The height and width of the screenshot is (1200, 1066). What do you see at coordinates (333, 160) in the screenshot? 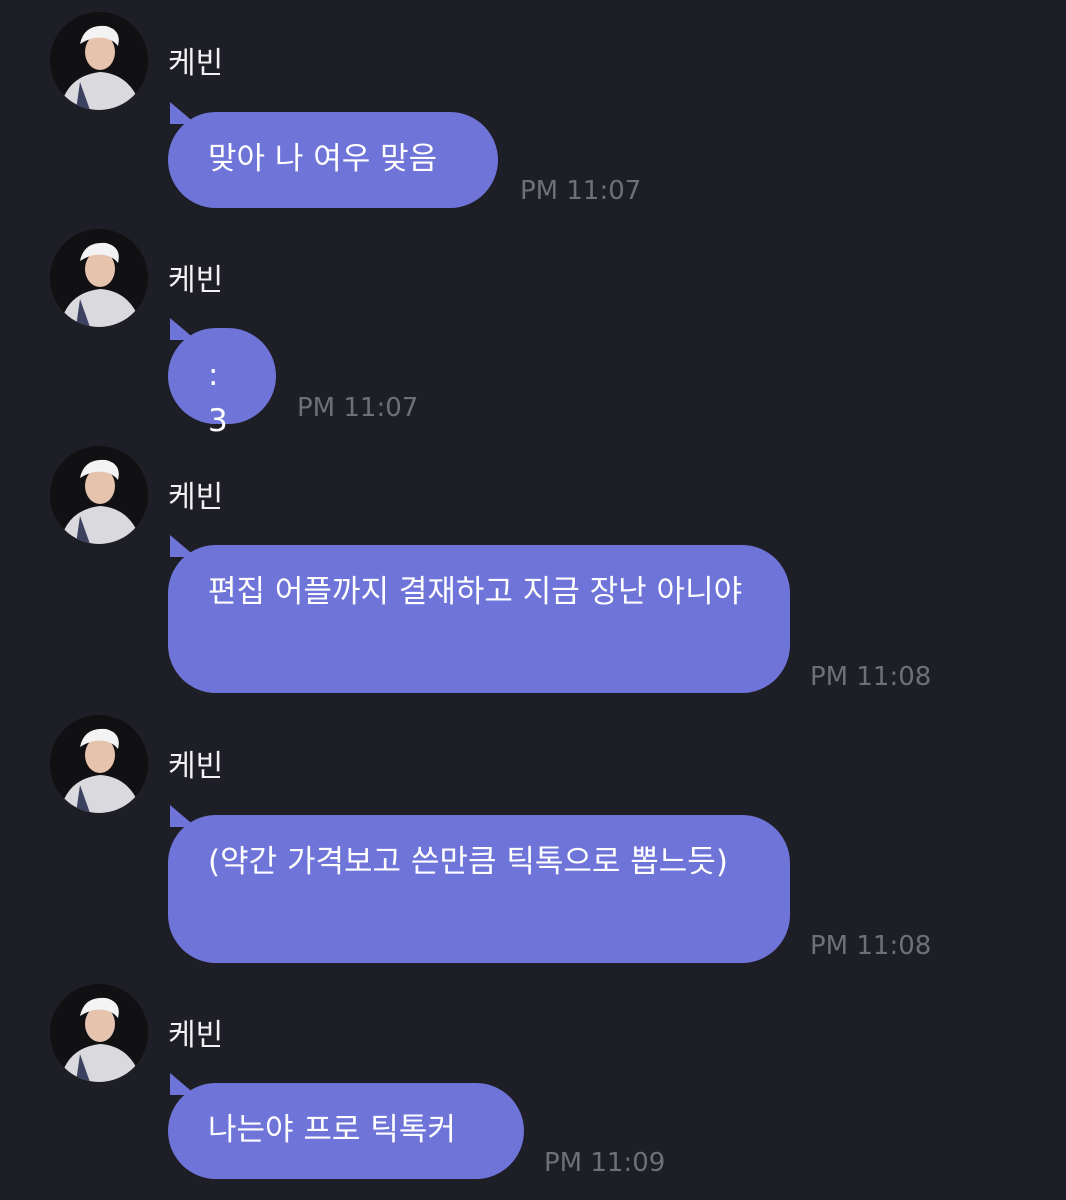
I see `message-bubble: 맞아 나 여우 맞음` at bounding box center [333, 160].